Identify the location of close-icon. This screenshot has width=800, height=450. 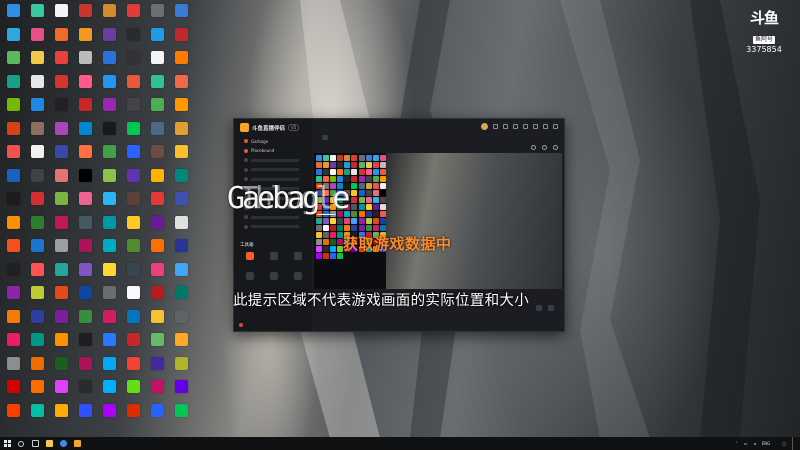
(555, 126).